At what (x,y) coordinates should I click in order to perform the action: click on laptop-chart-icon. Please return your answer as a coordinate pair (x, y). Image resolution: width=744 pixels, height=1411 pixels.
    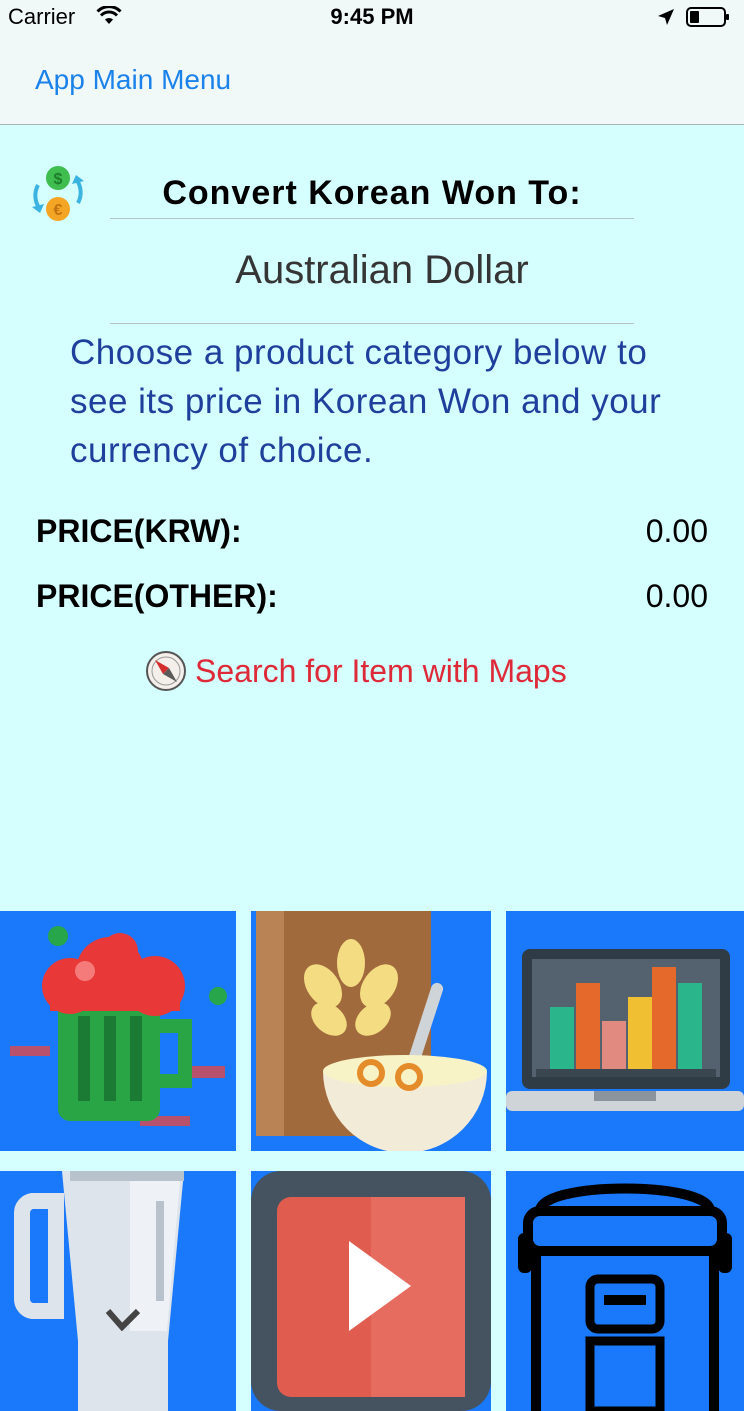
    Looking at the image, I should click on (625, 1030).